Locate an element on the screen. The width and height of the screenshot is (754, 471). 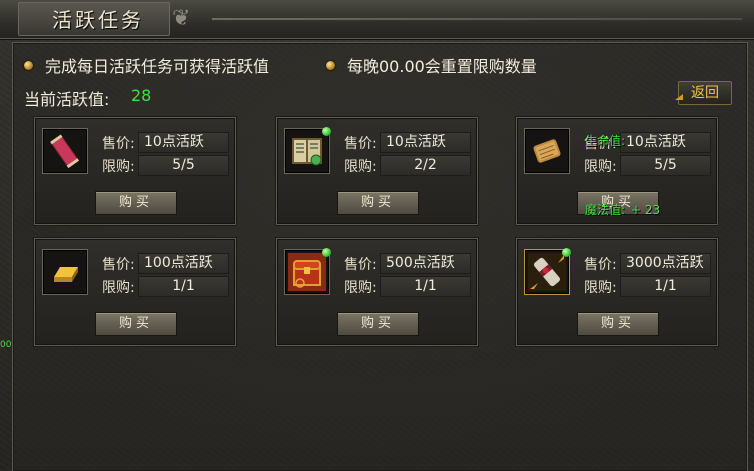
shop-item-card: 售价: 500点活跃 限购: 1/1 购买 is located at coordinates (377, 292).